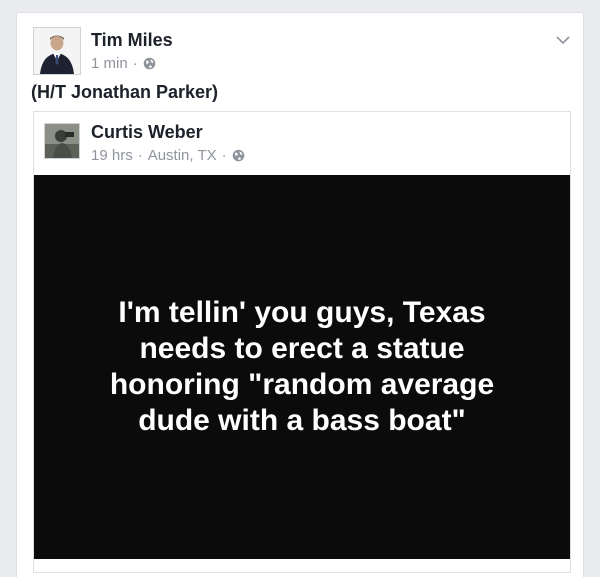 This screenshot has height=577, width=600. What do you see at coordinates (125, 92) in the screenshot?
I see `post-text: (H/T Jonathan Parker)` at bounding box center [125, 92].